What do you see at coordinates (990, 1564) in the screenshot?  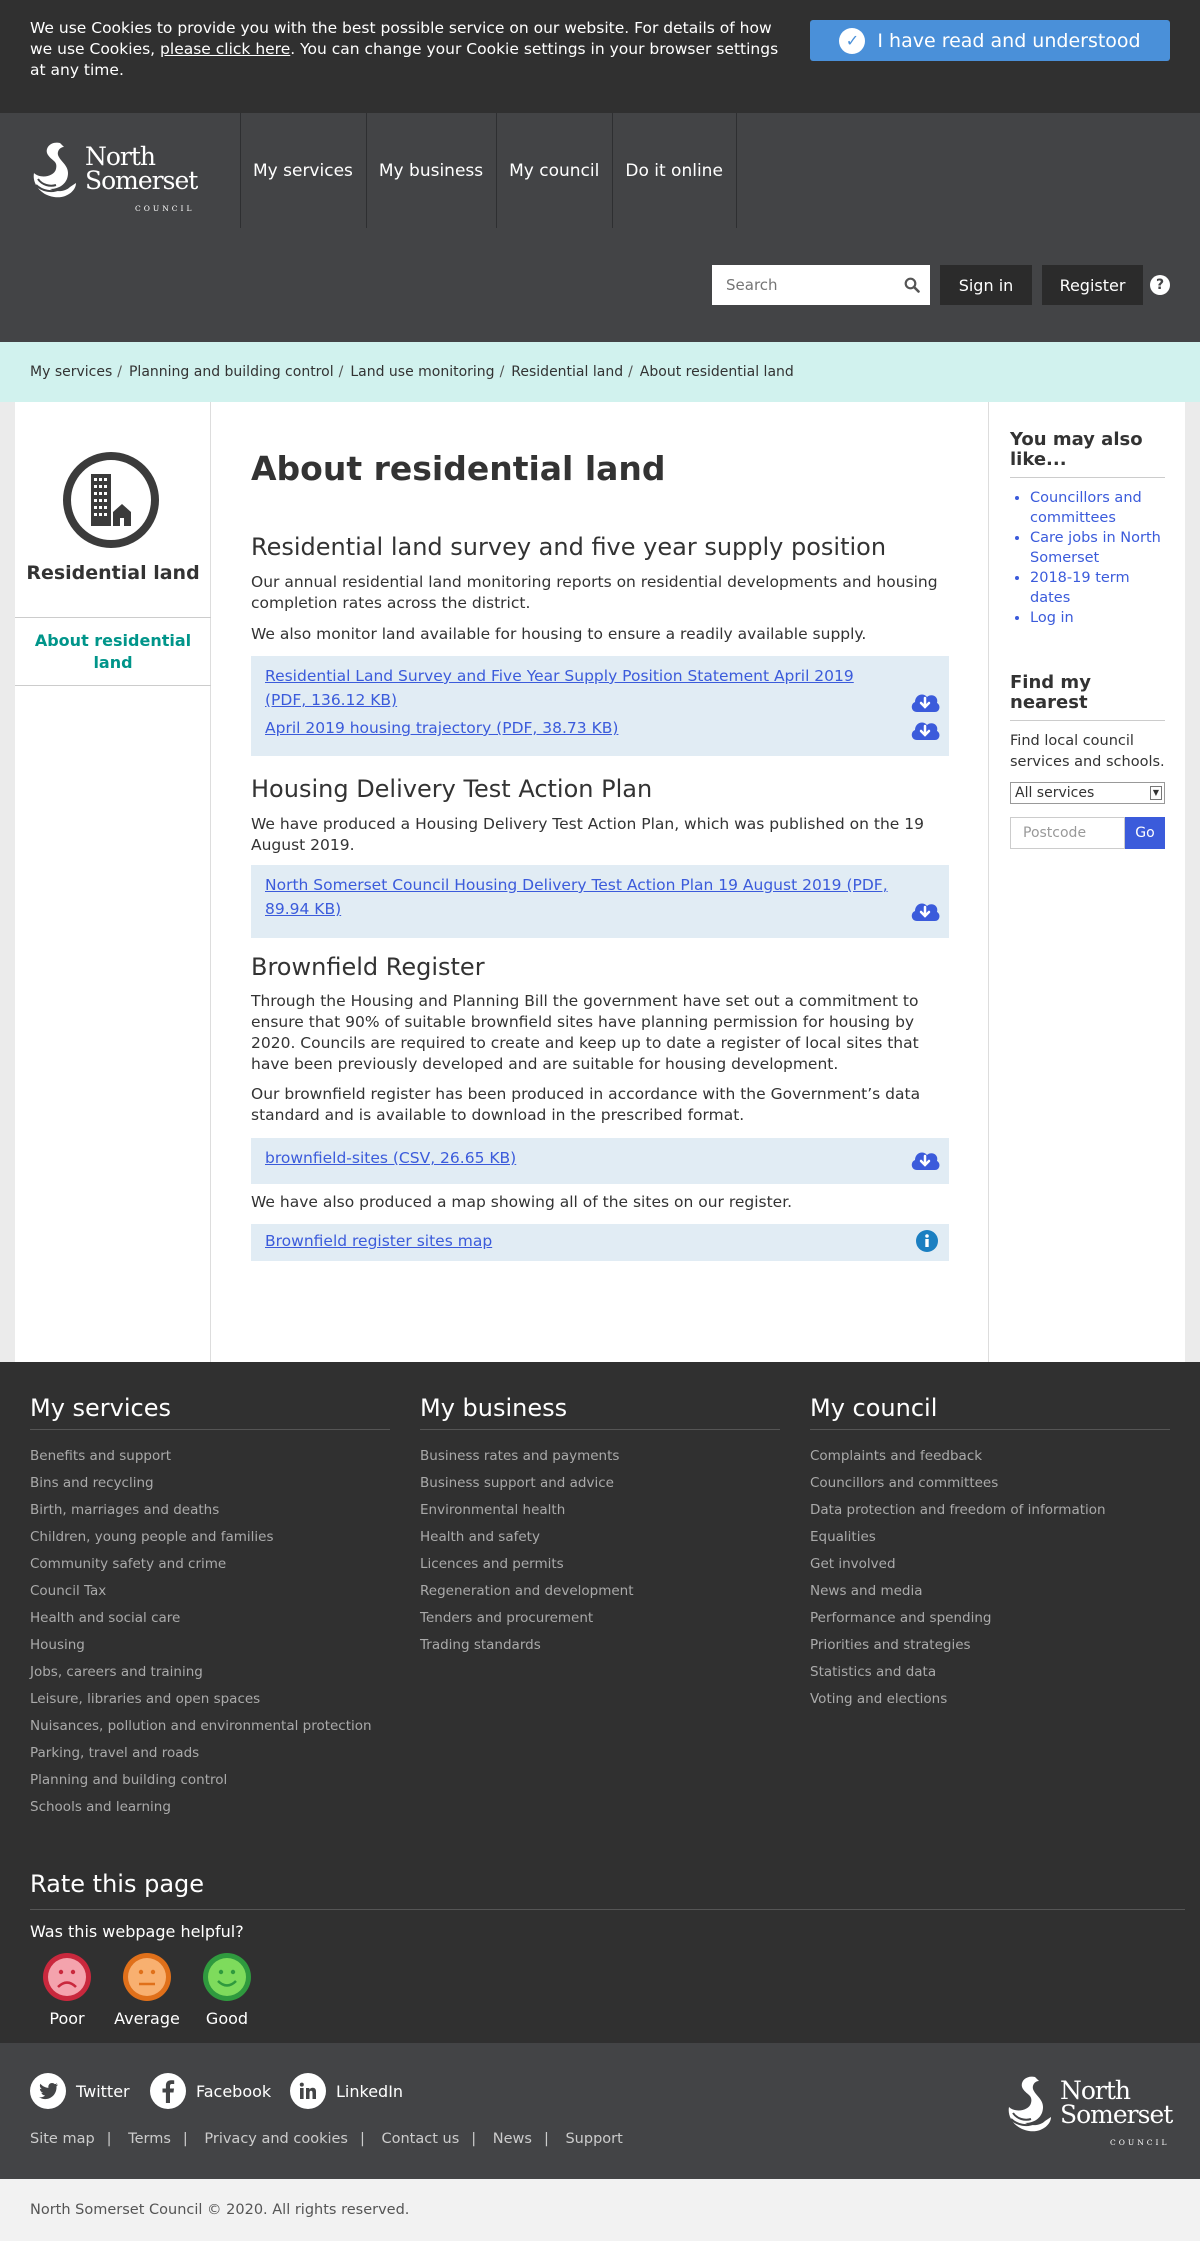 I see `footer-link: Get involved` at bounding box center [990, 1564].